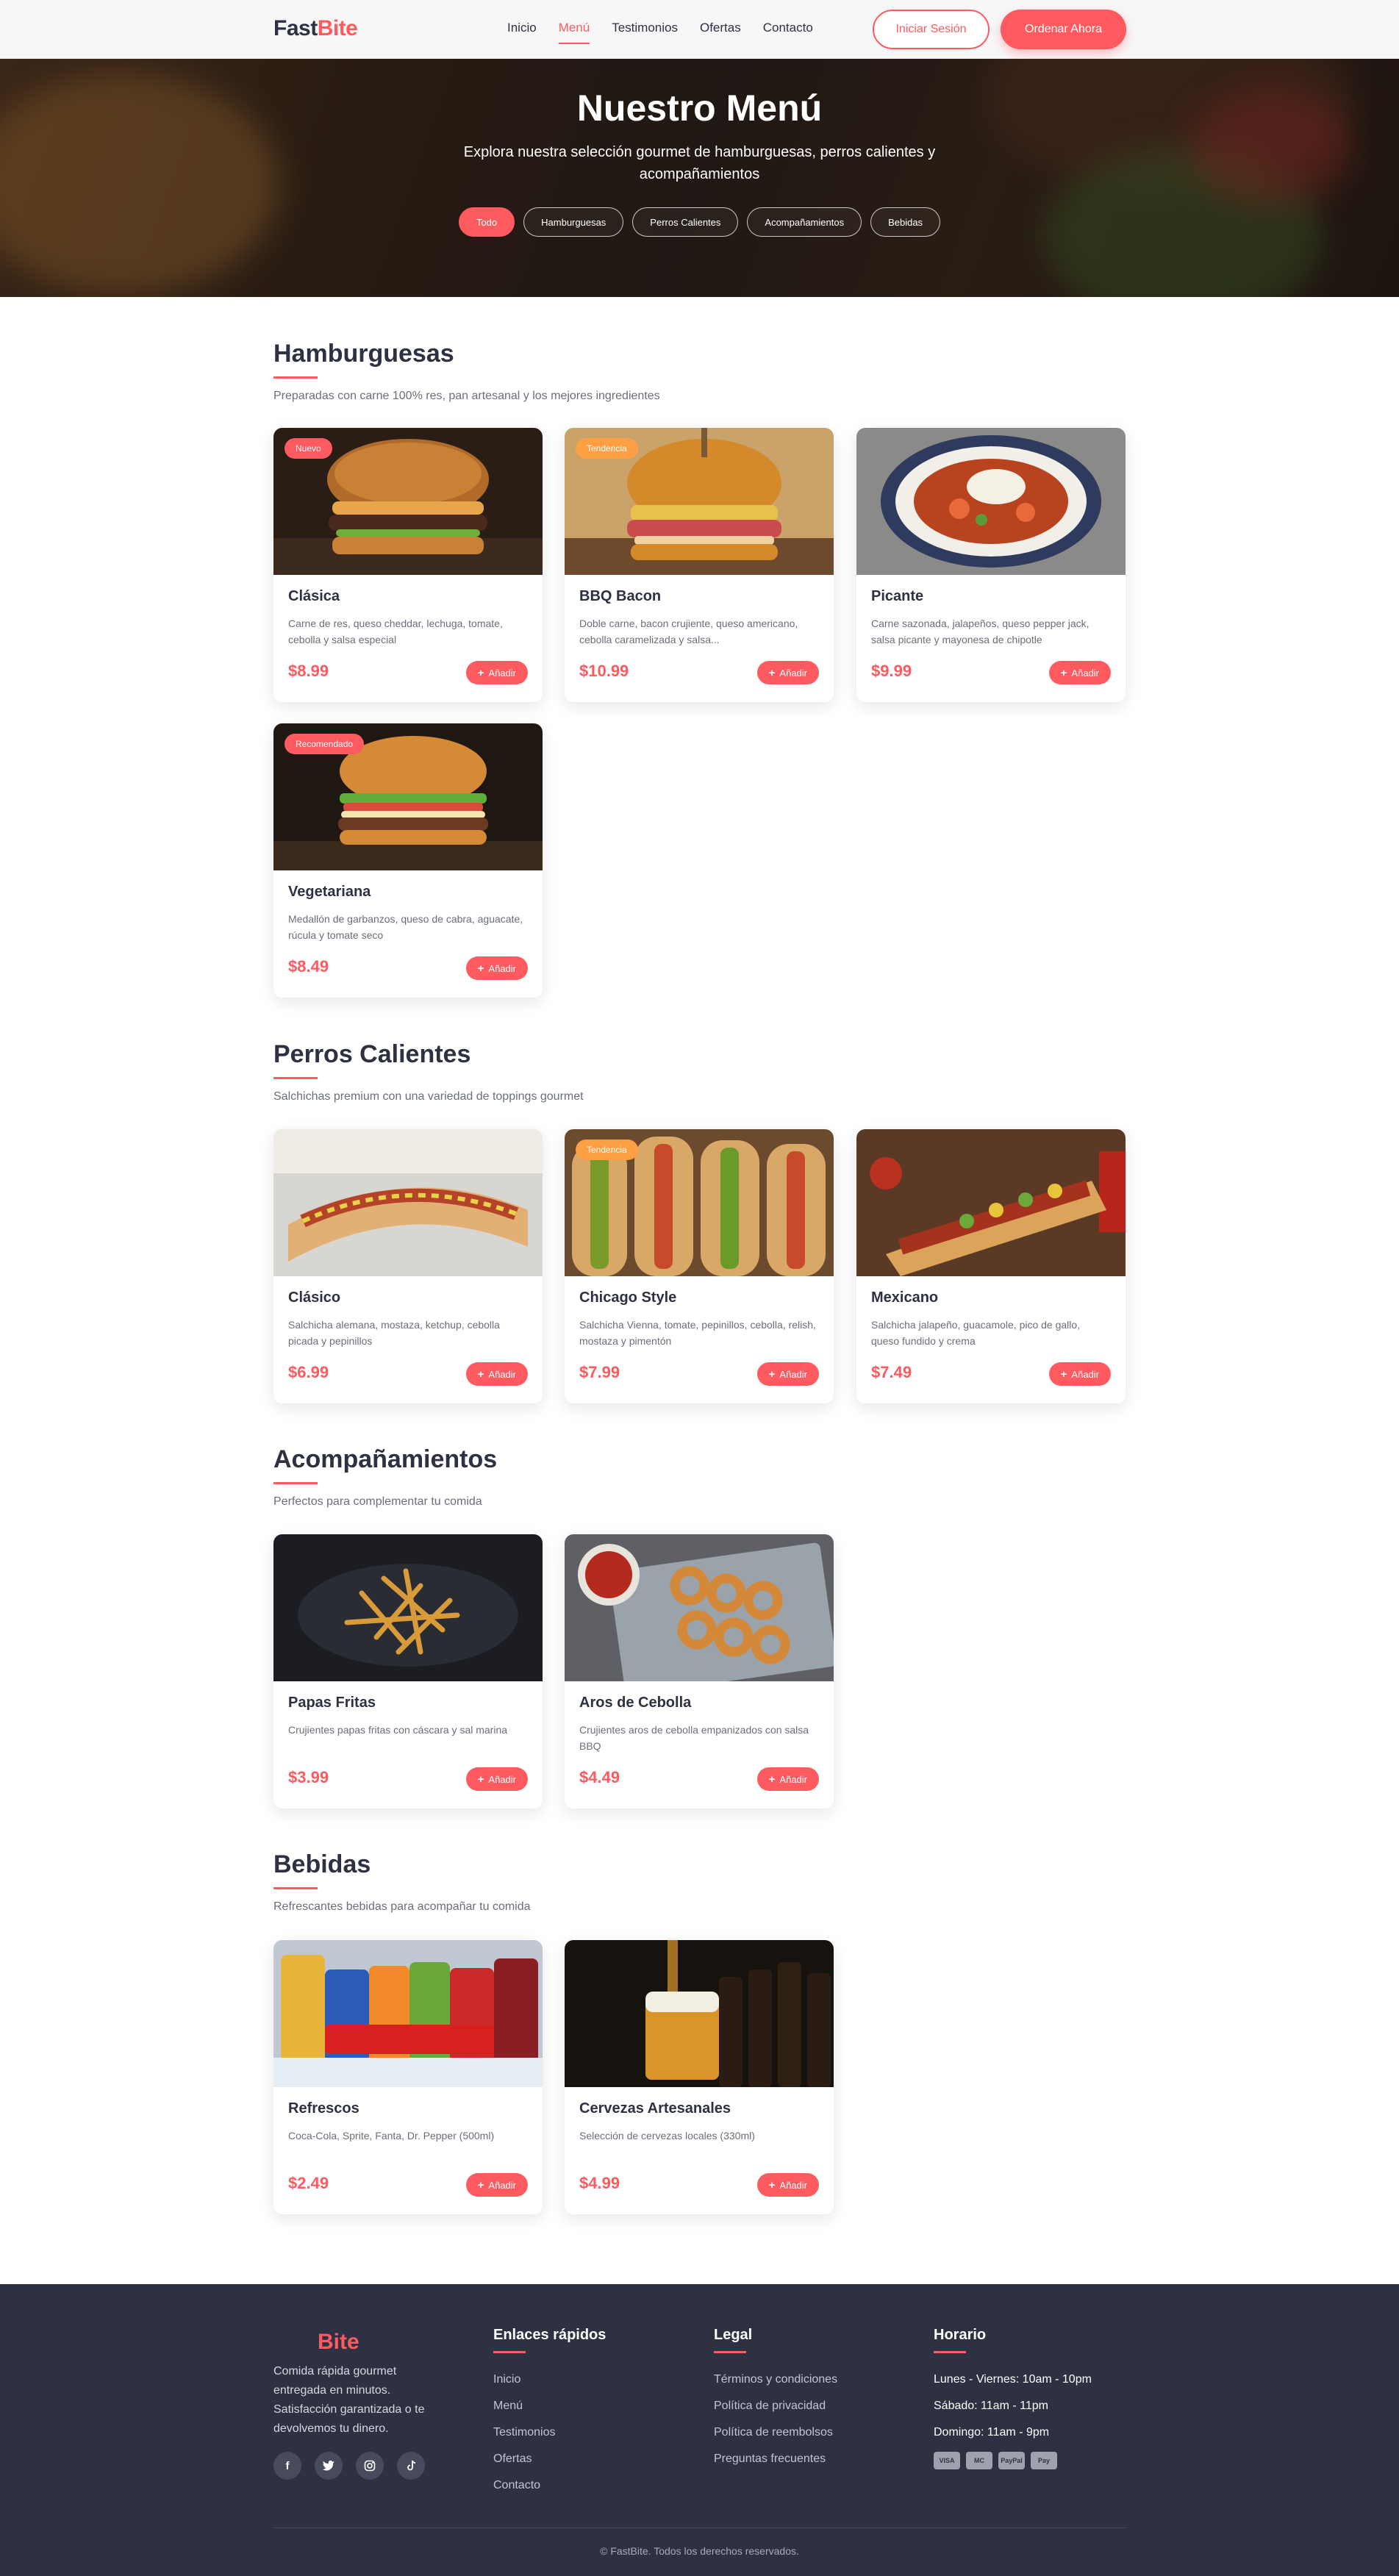 The width and height of the screenshot is (1399, 2576). What do you see at coordinates (308, 2183) in the screenshot?
I see `item-price: $2.49` at bounding box center [308, 2183].